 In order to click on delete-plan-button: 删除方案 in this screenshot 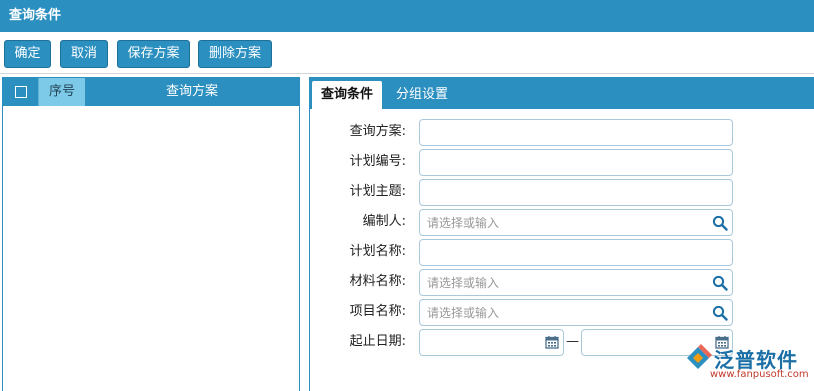, I will do `click(235, 54)`.